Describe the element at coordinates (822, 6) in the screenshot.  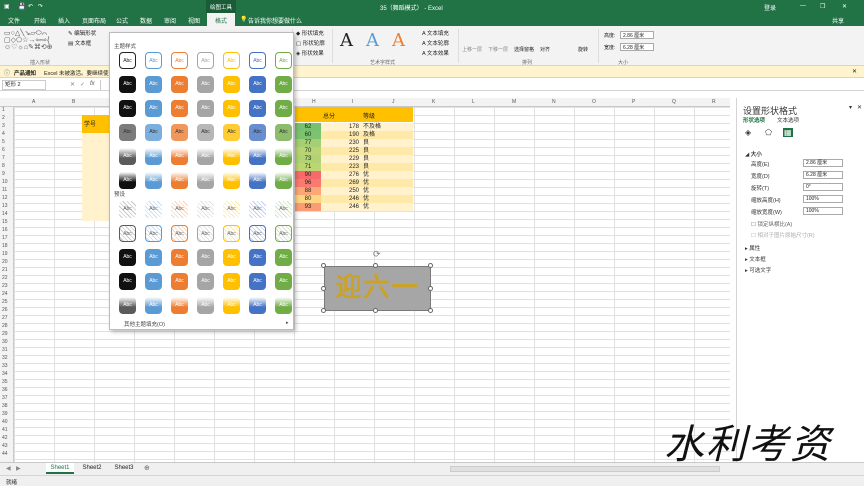
I see `restore-icon: ❐` at that location.